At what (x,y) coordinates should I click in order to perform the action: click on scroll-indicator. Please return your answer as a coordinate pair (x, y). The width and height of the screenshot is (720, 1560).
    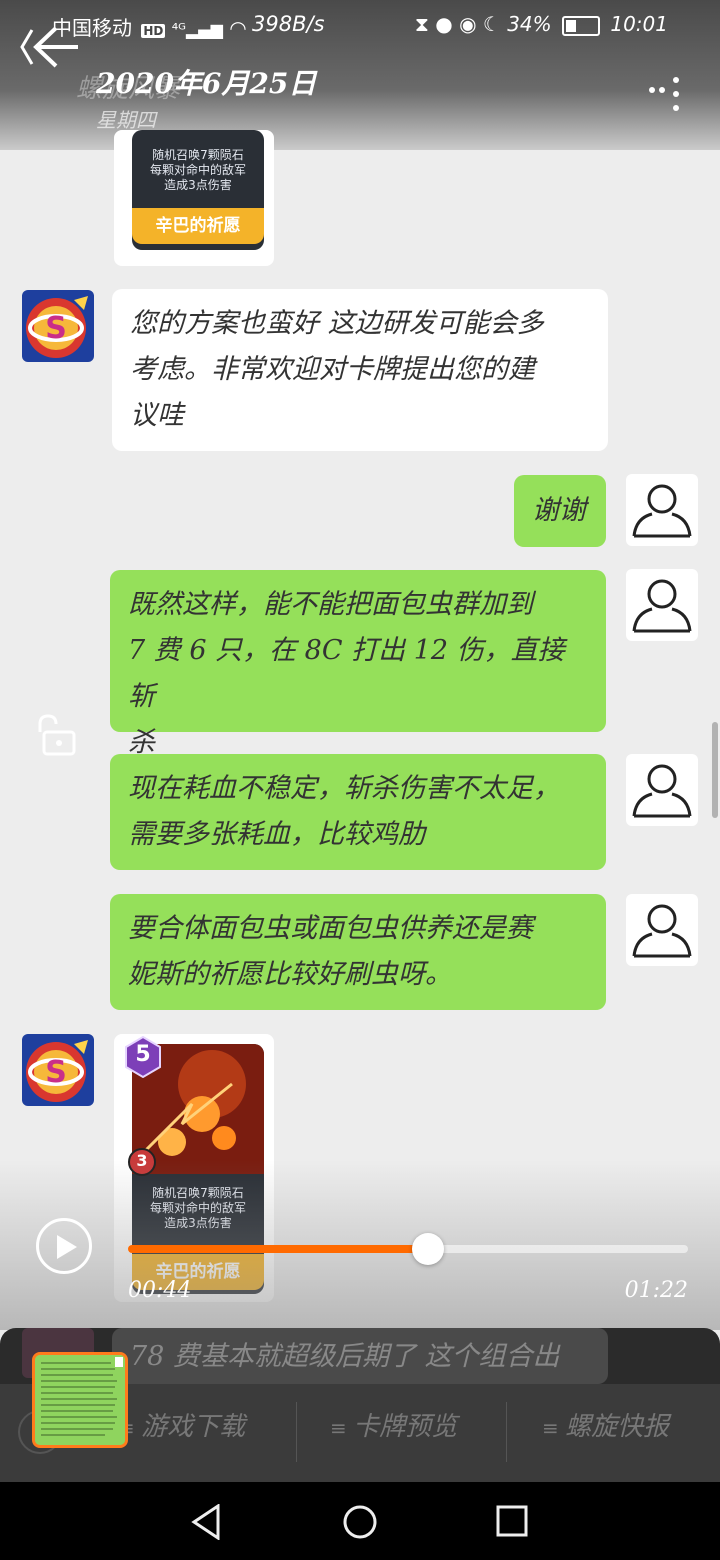
    Looking at the image, I should click on (715, 770).